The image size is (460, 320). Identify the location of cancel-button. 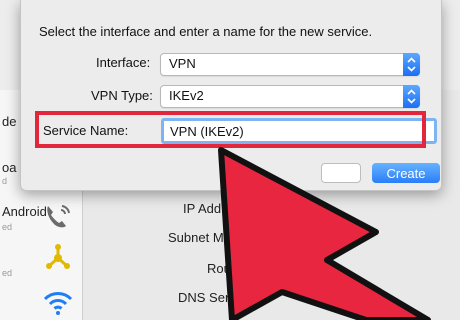
(341, 173).